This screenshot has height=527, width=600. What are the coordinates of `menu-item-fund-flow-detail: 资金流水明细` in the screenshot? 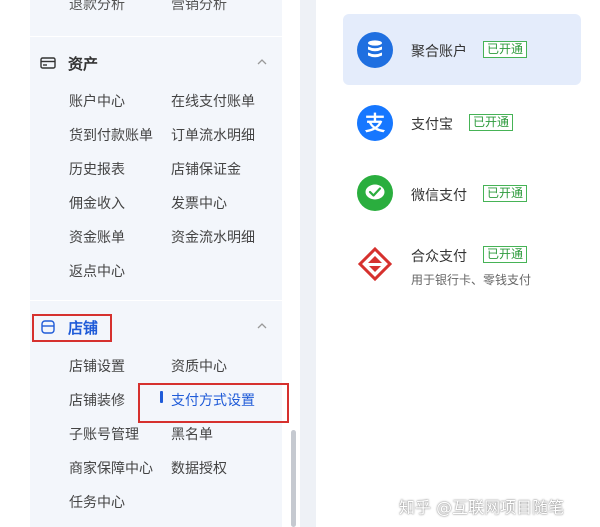 It's located at (213, 237).